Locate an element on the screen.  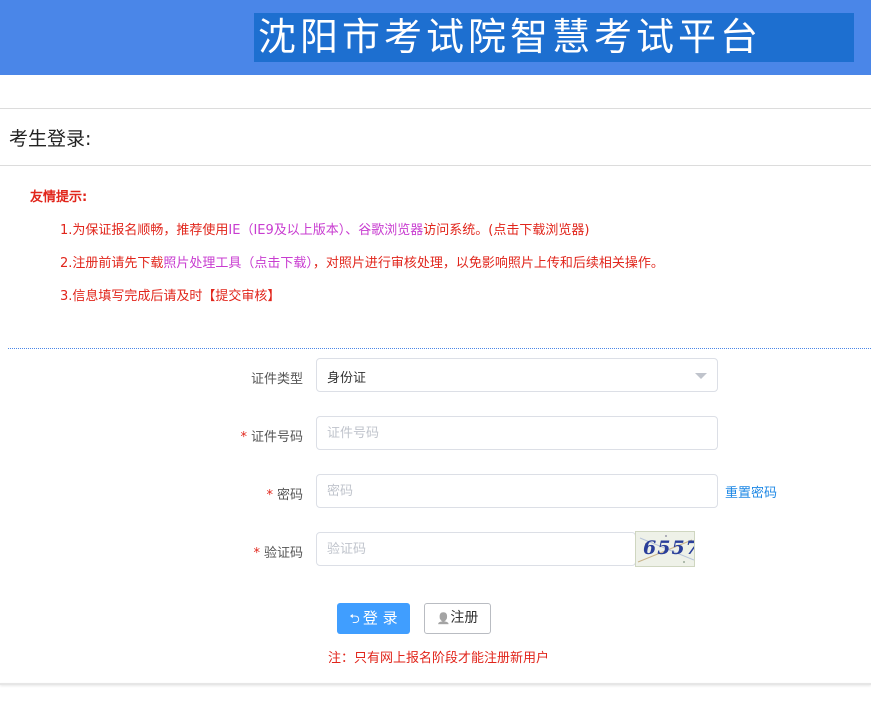
id-number-label-text: 证件号码 is located at coordinates (276, 437).